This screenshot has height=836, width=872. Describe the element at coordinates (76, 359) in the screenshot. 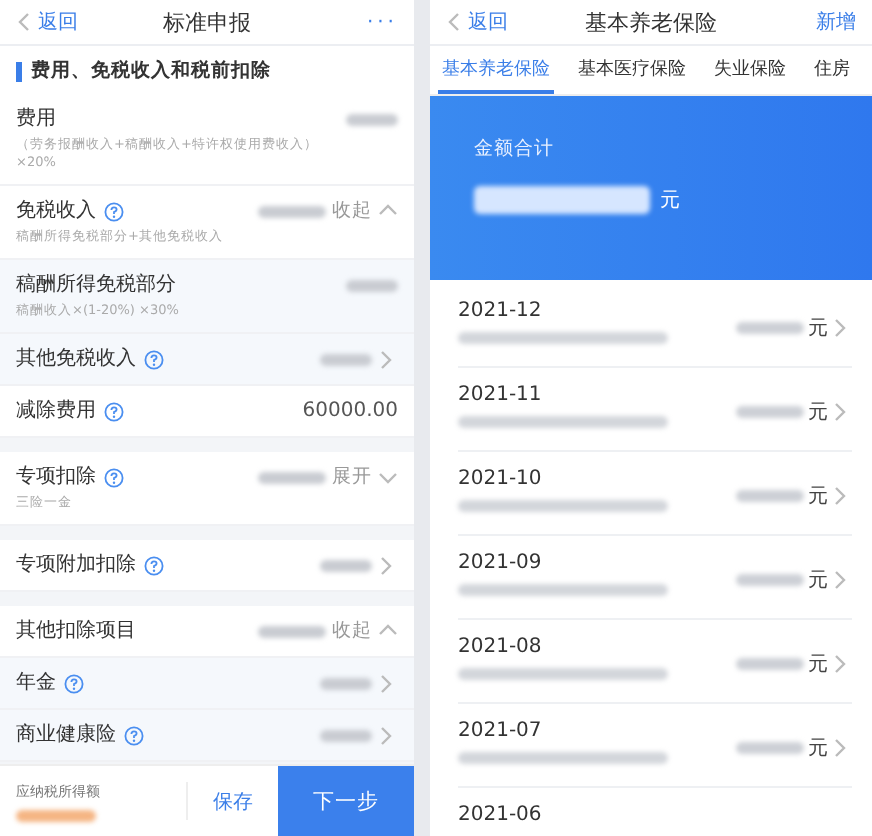

I see `row-label: 其他免税收入` at that location.